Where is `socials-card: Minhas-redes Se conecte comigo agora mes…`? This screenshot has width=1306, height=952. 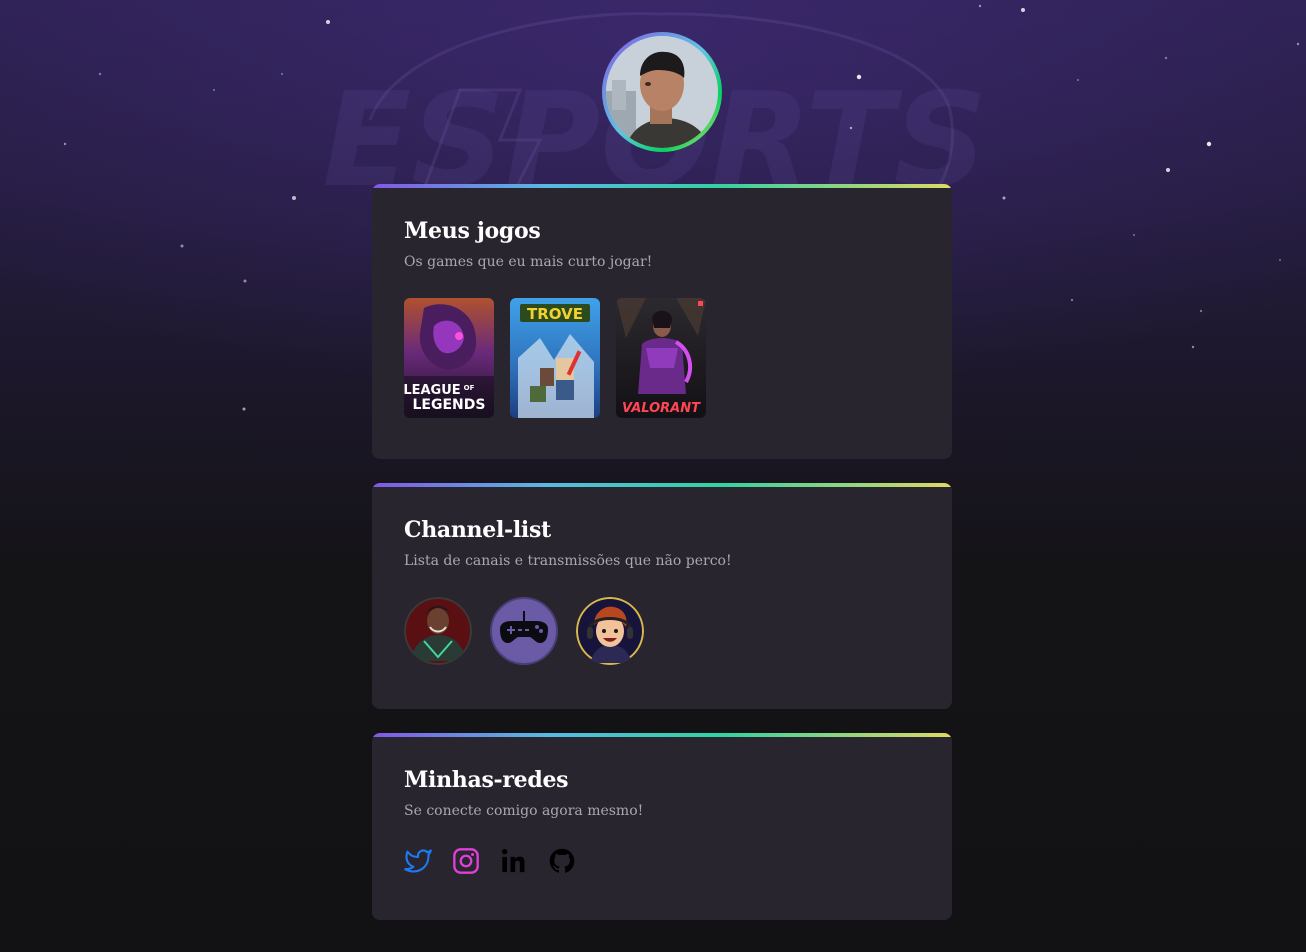 socials-card: Minhas-redes Se conecte comigo agora mes… is located at coordinates (662, 826).